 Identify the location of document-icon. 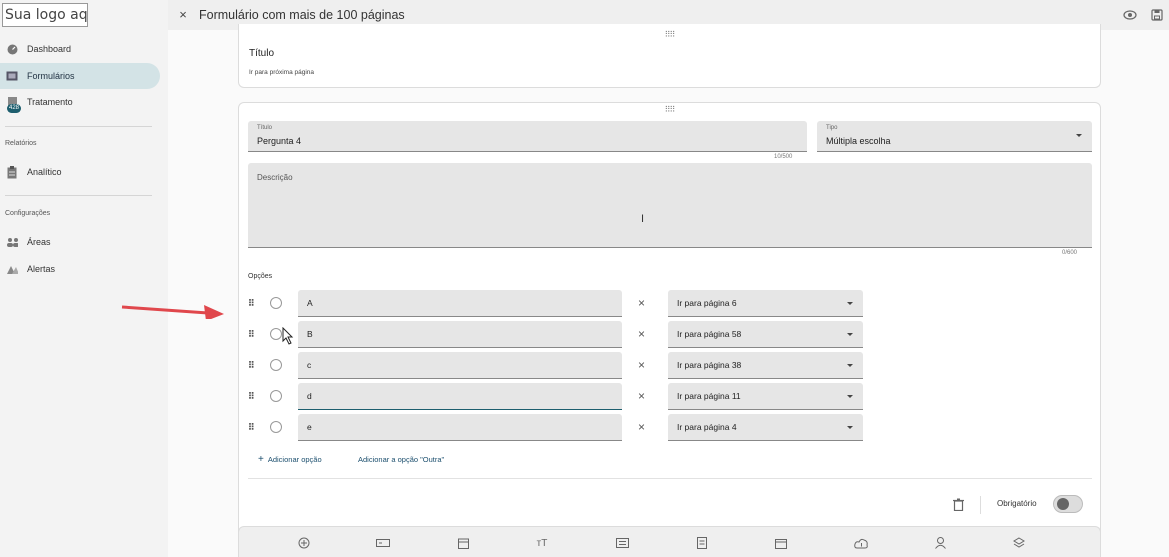
(702, 543).